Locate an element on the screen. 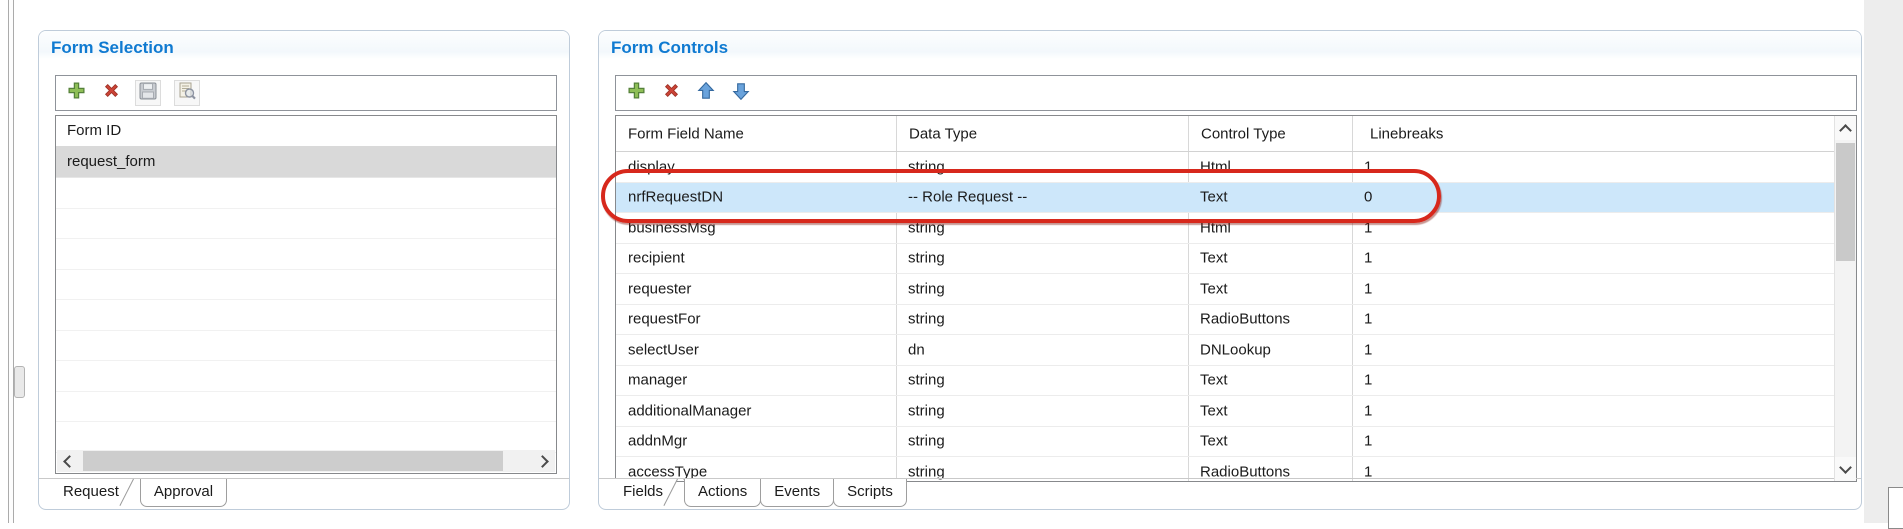 The width and height of the screenshot is (1903, 529). table-row-recipient: recipient string Text 1 is located at coordinates (1236, 259).